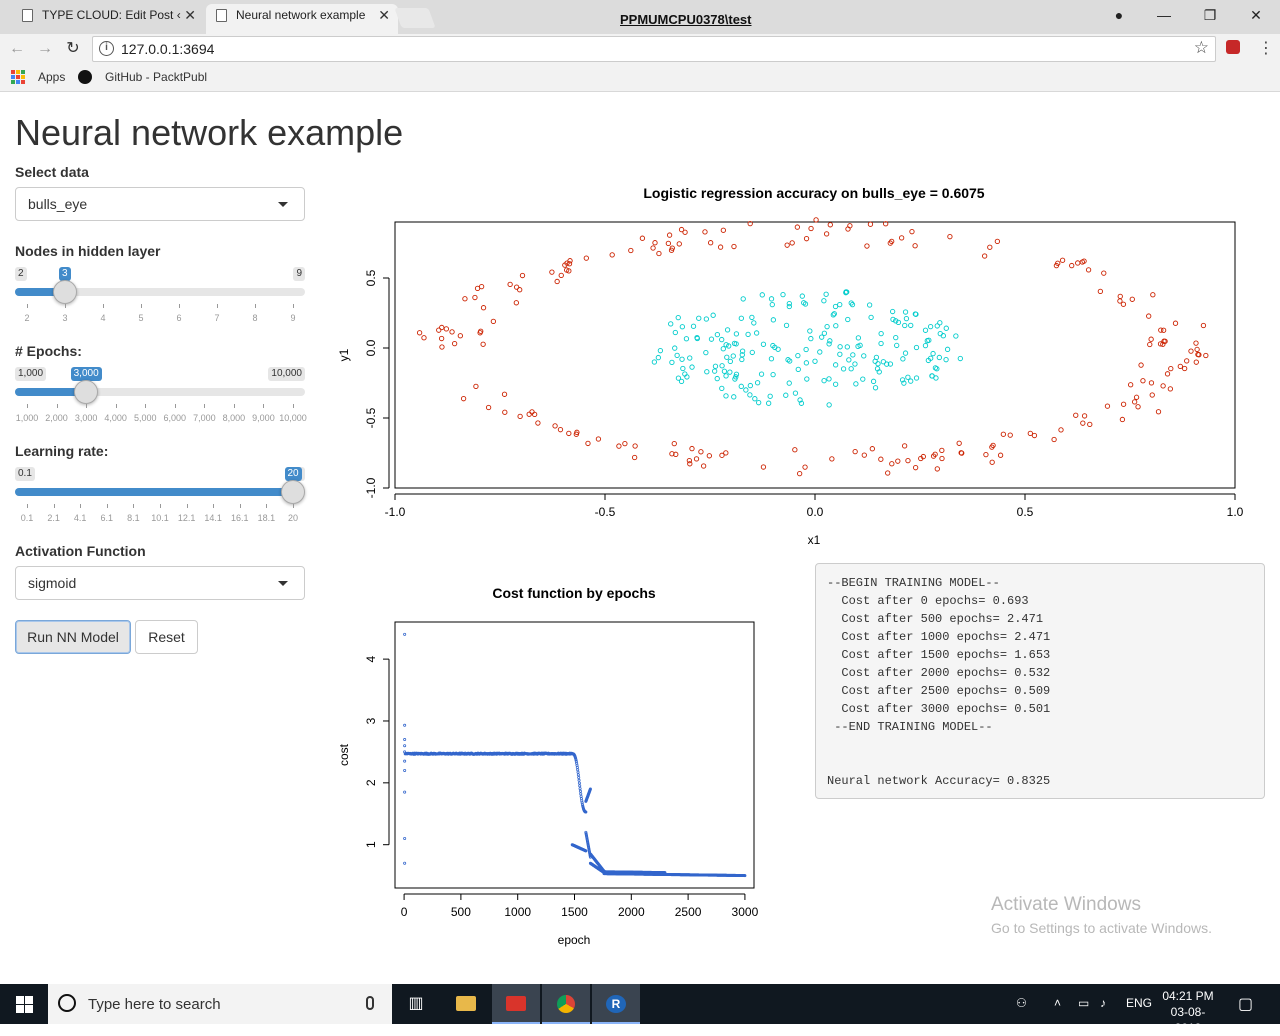 Image resolution: width=1280 pixels, height=1036 pixels. What do you see at coordinates (160, 204) in the screenshot?
I see `select-data-dropdown: bulls_eye` at bounding box center [160, 204].